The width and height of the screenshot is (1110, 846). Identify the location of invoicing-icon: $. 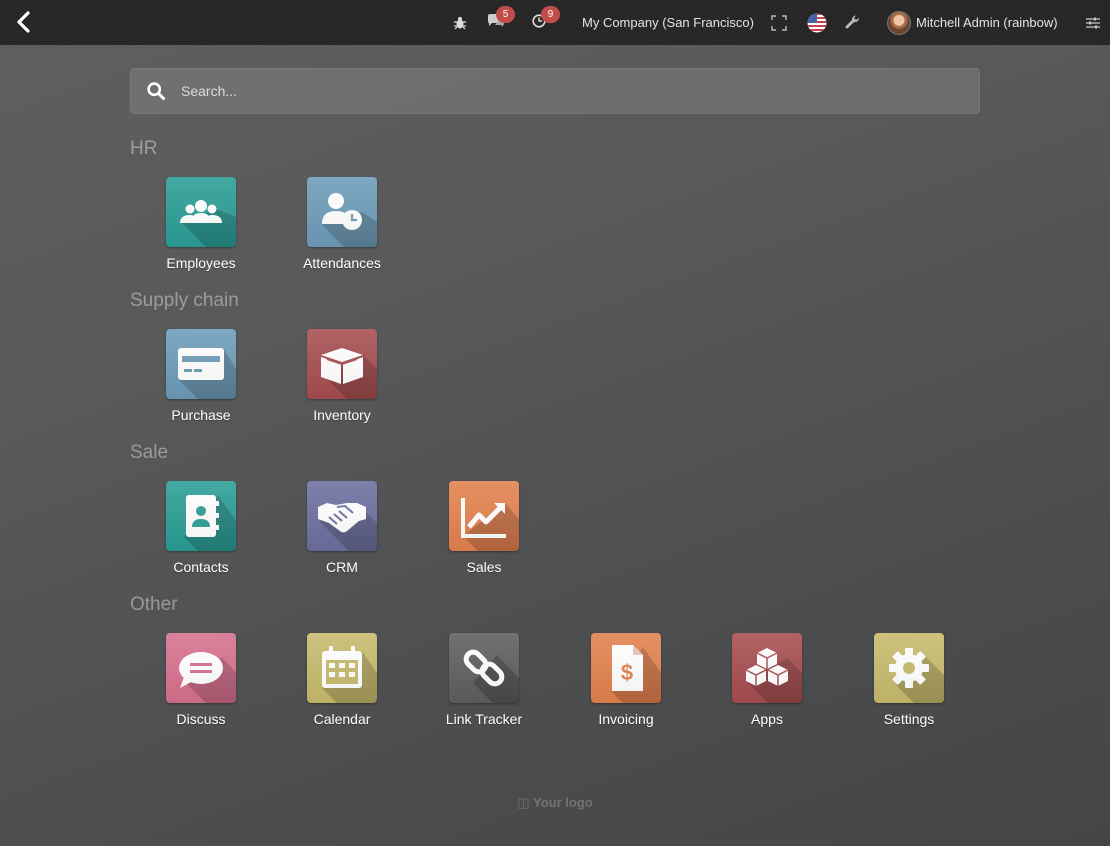
(626, 668).